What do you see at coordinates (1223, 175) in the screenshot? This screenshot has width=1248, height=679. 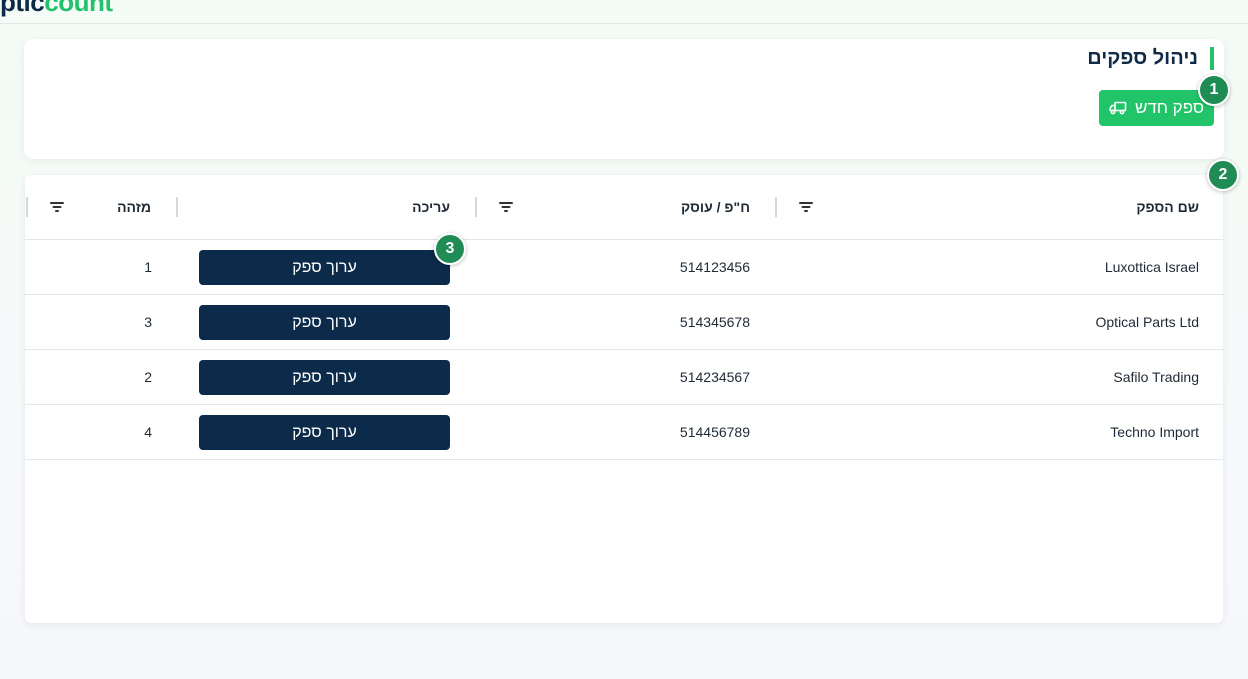 I see `step-badge-2: 2` at bounding box center [1223, 175].